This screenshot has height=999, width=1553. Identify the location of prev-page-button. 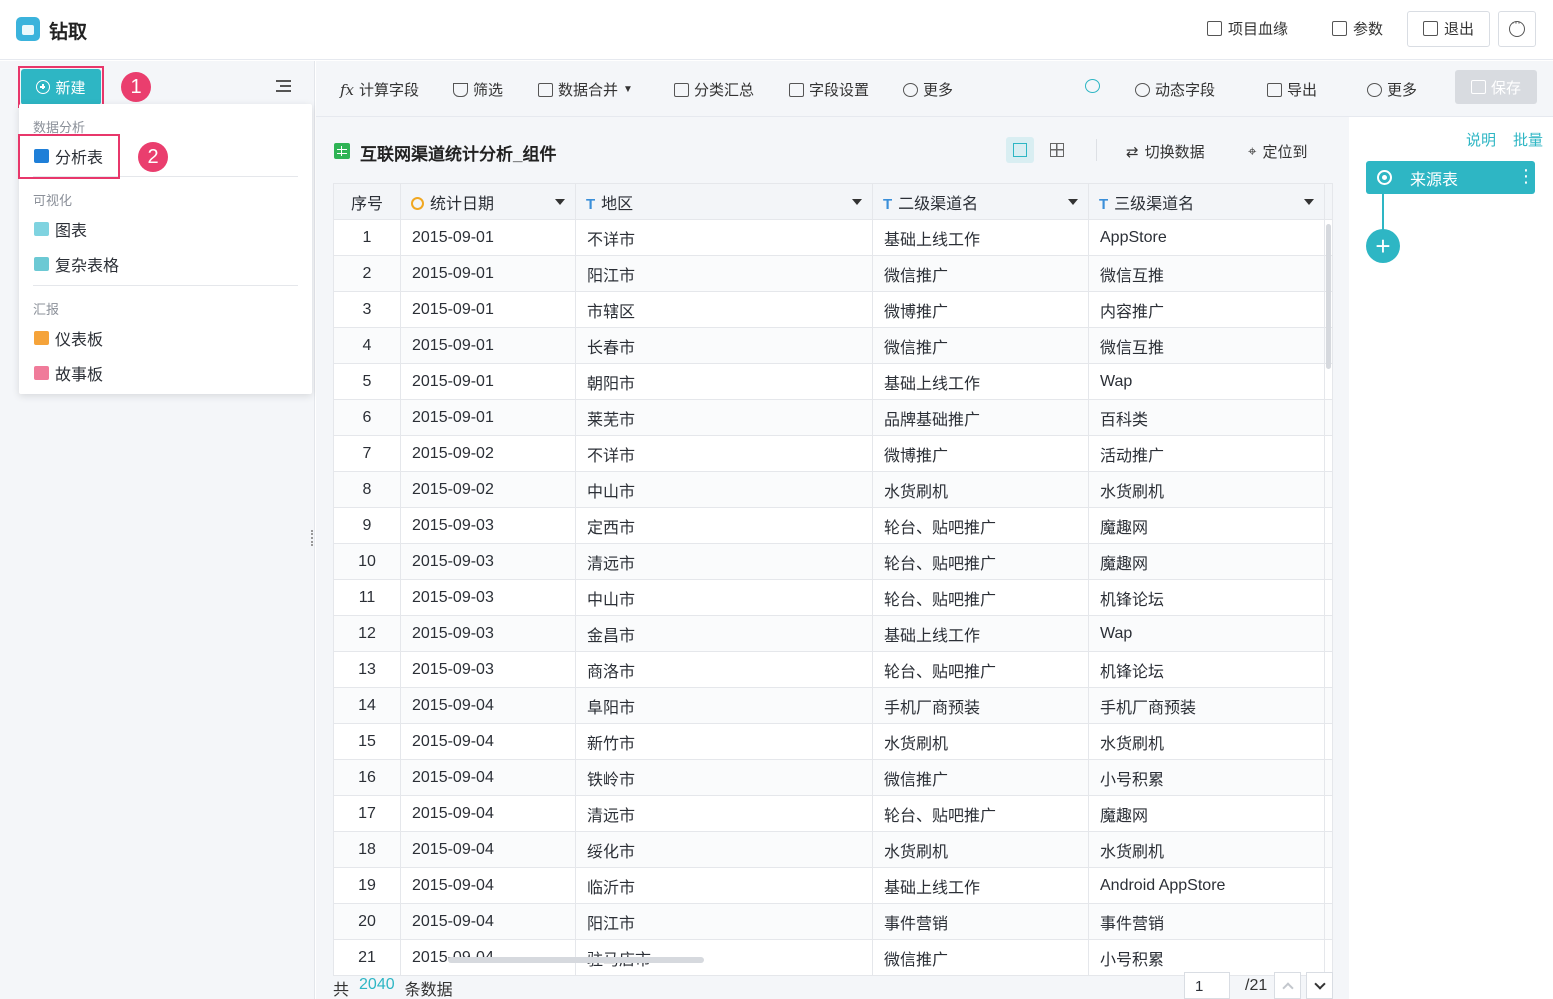
(1287, 985).